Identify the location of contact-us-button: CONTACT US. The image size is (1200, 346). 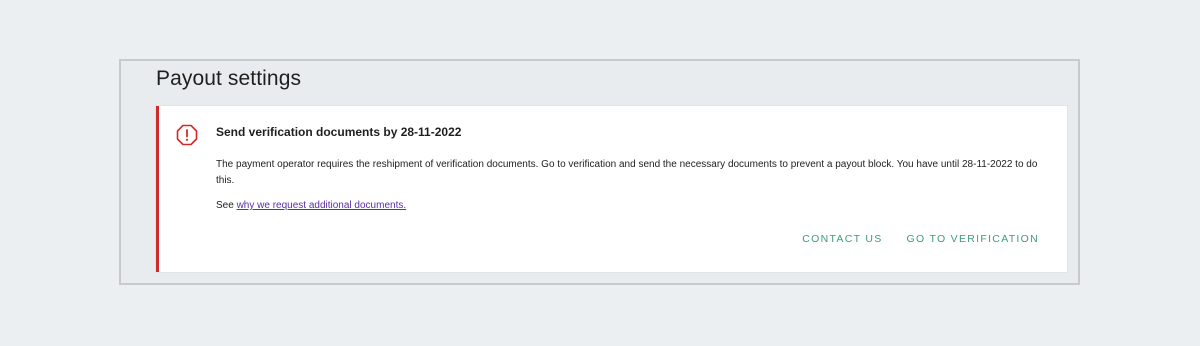
(842, 239).